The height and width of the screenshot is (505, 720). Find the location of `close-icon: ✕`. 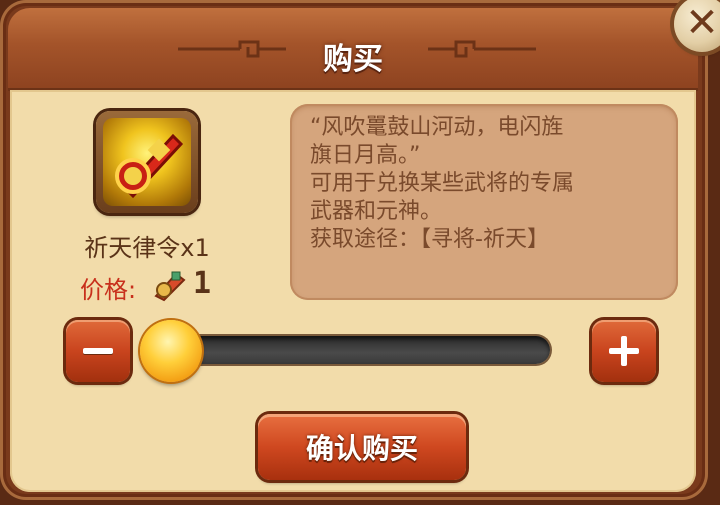

close-icon: ✕ is located at coordinates (702, 23).